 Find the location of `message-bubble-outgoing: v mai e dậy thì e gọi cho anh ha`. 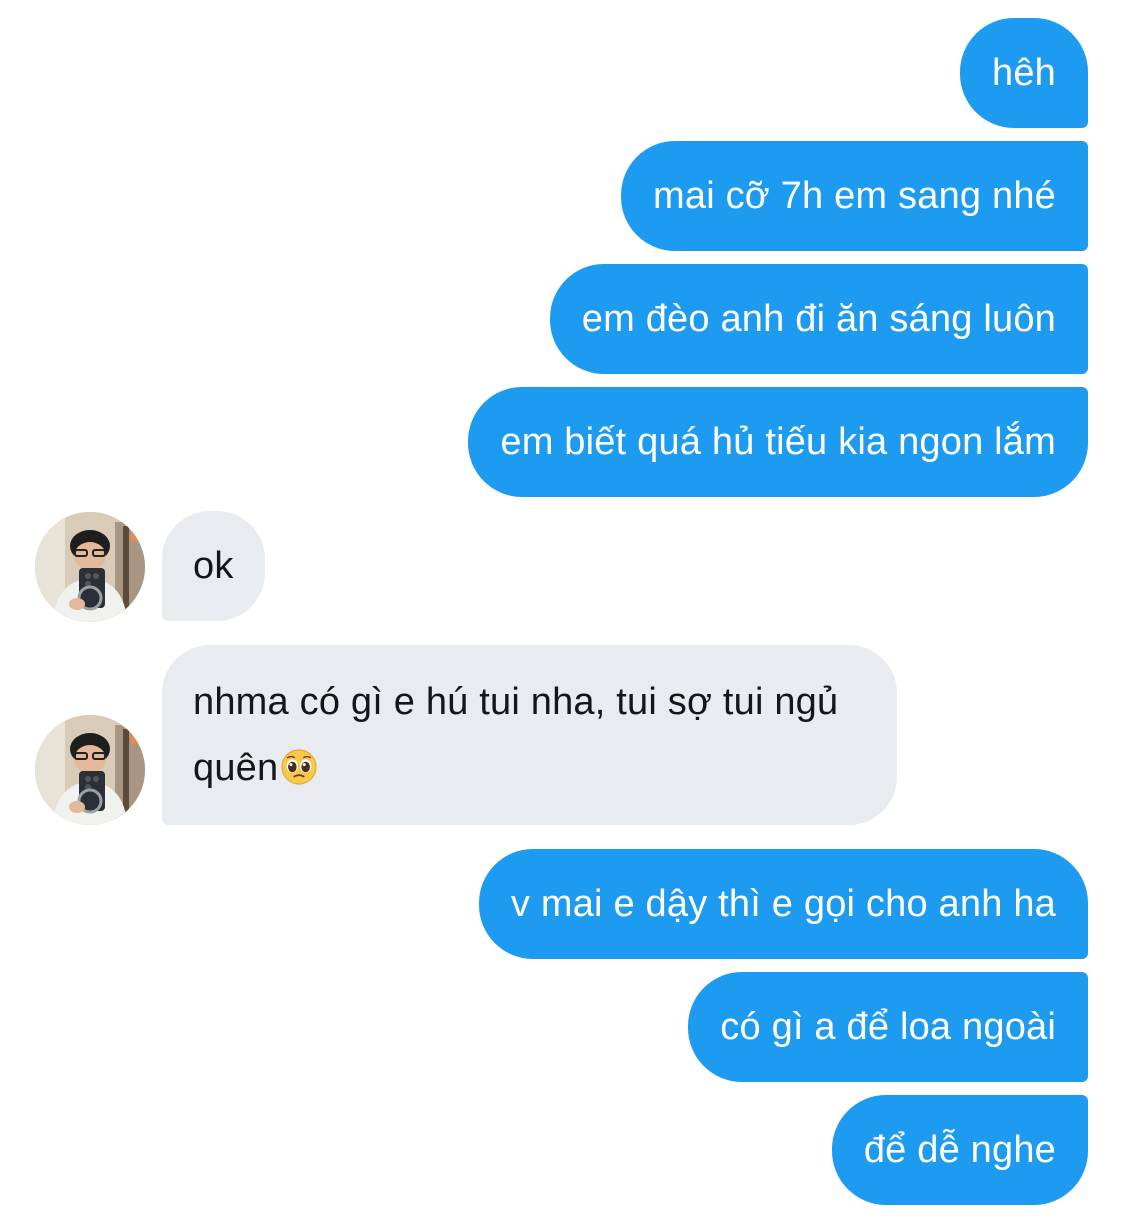

message-bubble-outgoing: v mai e dậy thì e gọi cho anh ha is located at coordinates (783, 904).